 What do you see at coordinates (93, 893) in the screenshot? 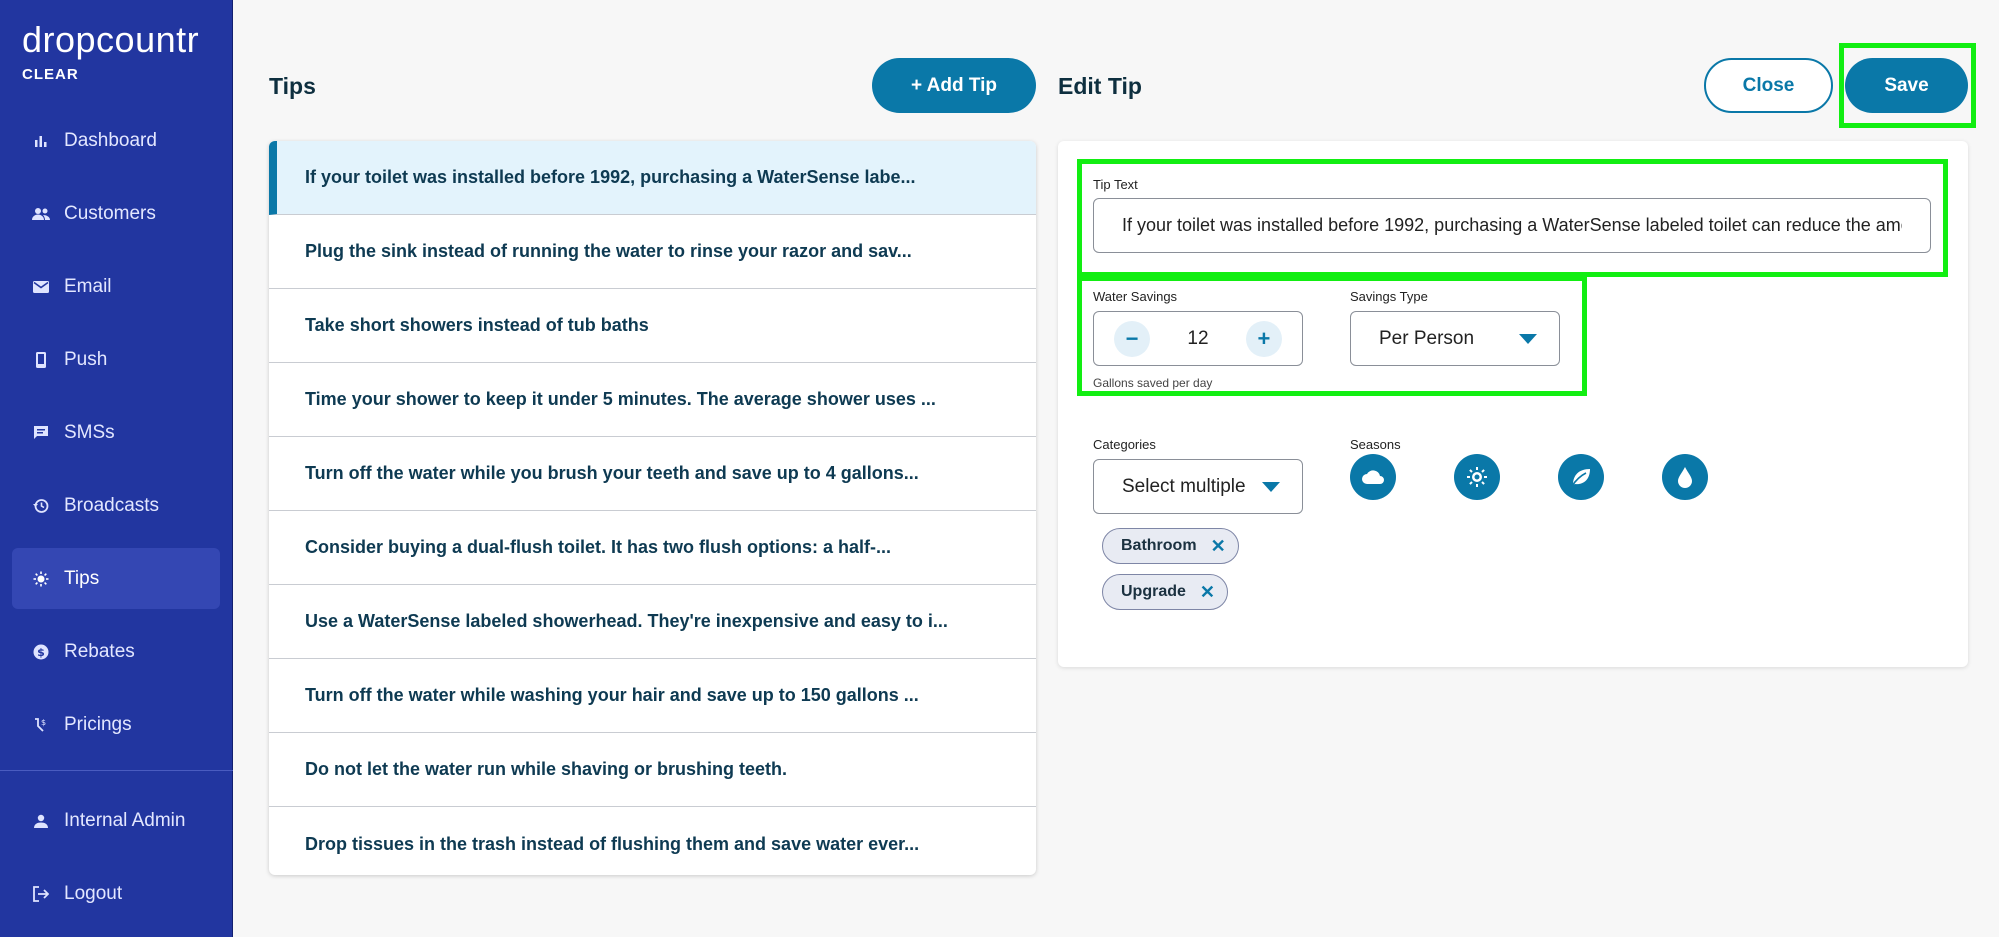
I see `sidebar-item-label: Logout` at bounding box center [93, 893].